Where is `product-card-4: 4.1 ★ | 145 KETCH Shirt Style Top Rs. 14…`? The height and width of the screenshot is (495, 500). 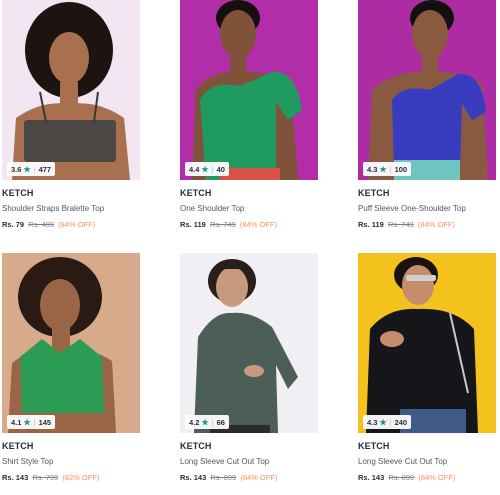 product-card-4: 4.1 ★ | 145 KETCH Shirt Style Top Rs. 14… is located at coordinates (71, 367).